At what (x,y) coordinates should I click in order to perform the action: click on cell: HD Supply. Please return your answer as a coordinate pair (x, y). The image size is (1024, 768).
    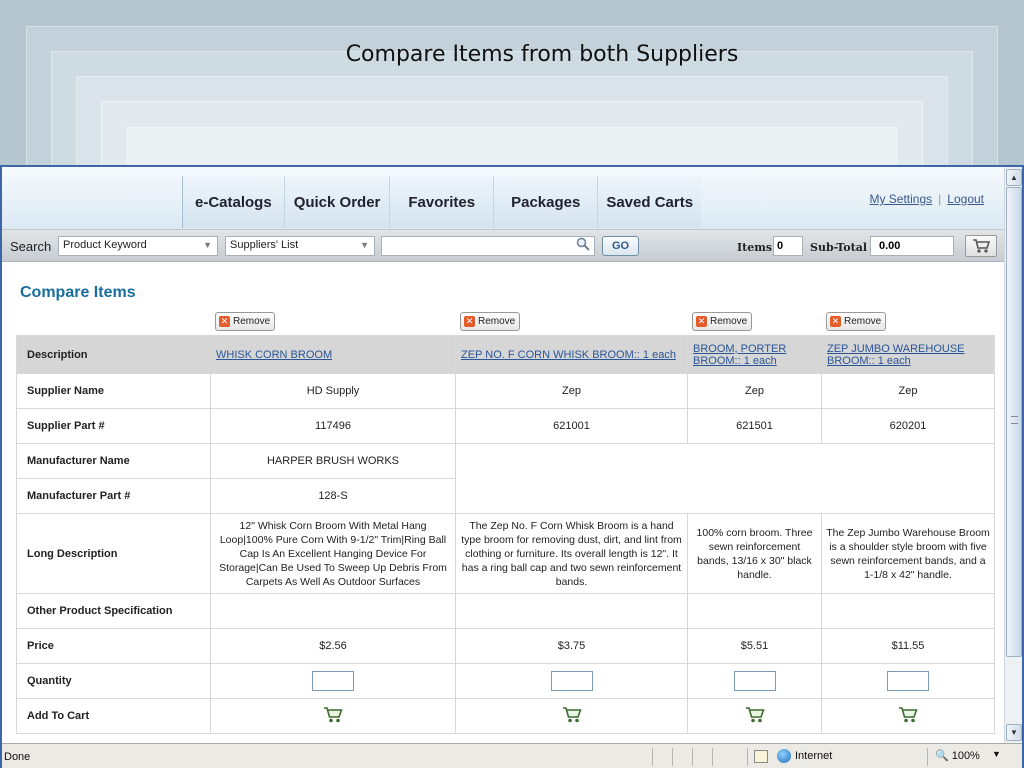
    Looking at the image, I should click on (333, 391).